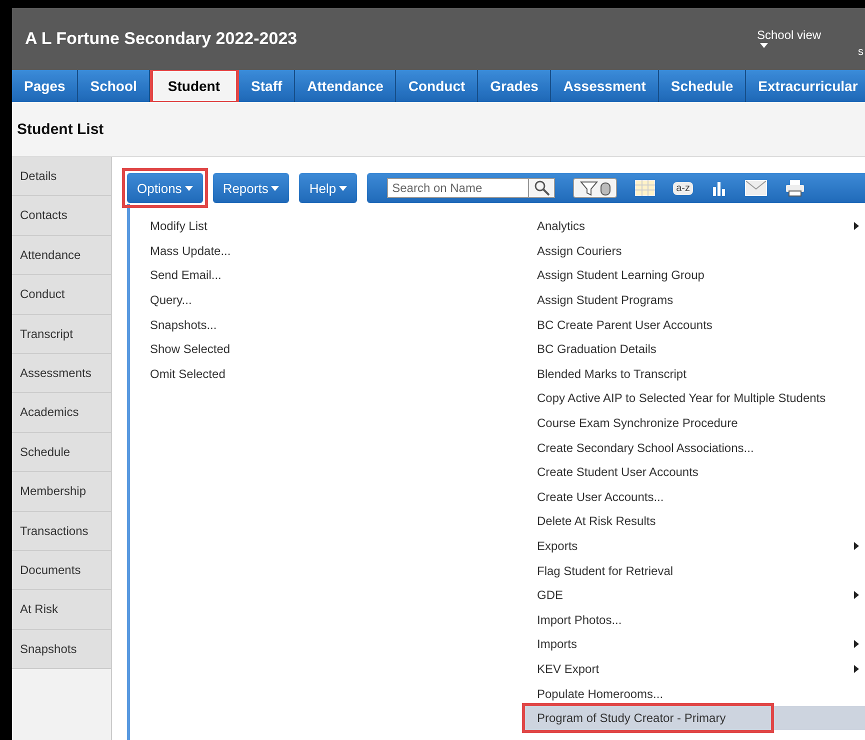 The height and width of the screenshot is (740, 865). What do you see at coordinates (337, 349) in the screenshot?
I see `menu-item: Show Selected` at bounding box center [337, 349].